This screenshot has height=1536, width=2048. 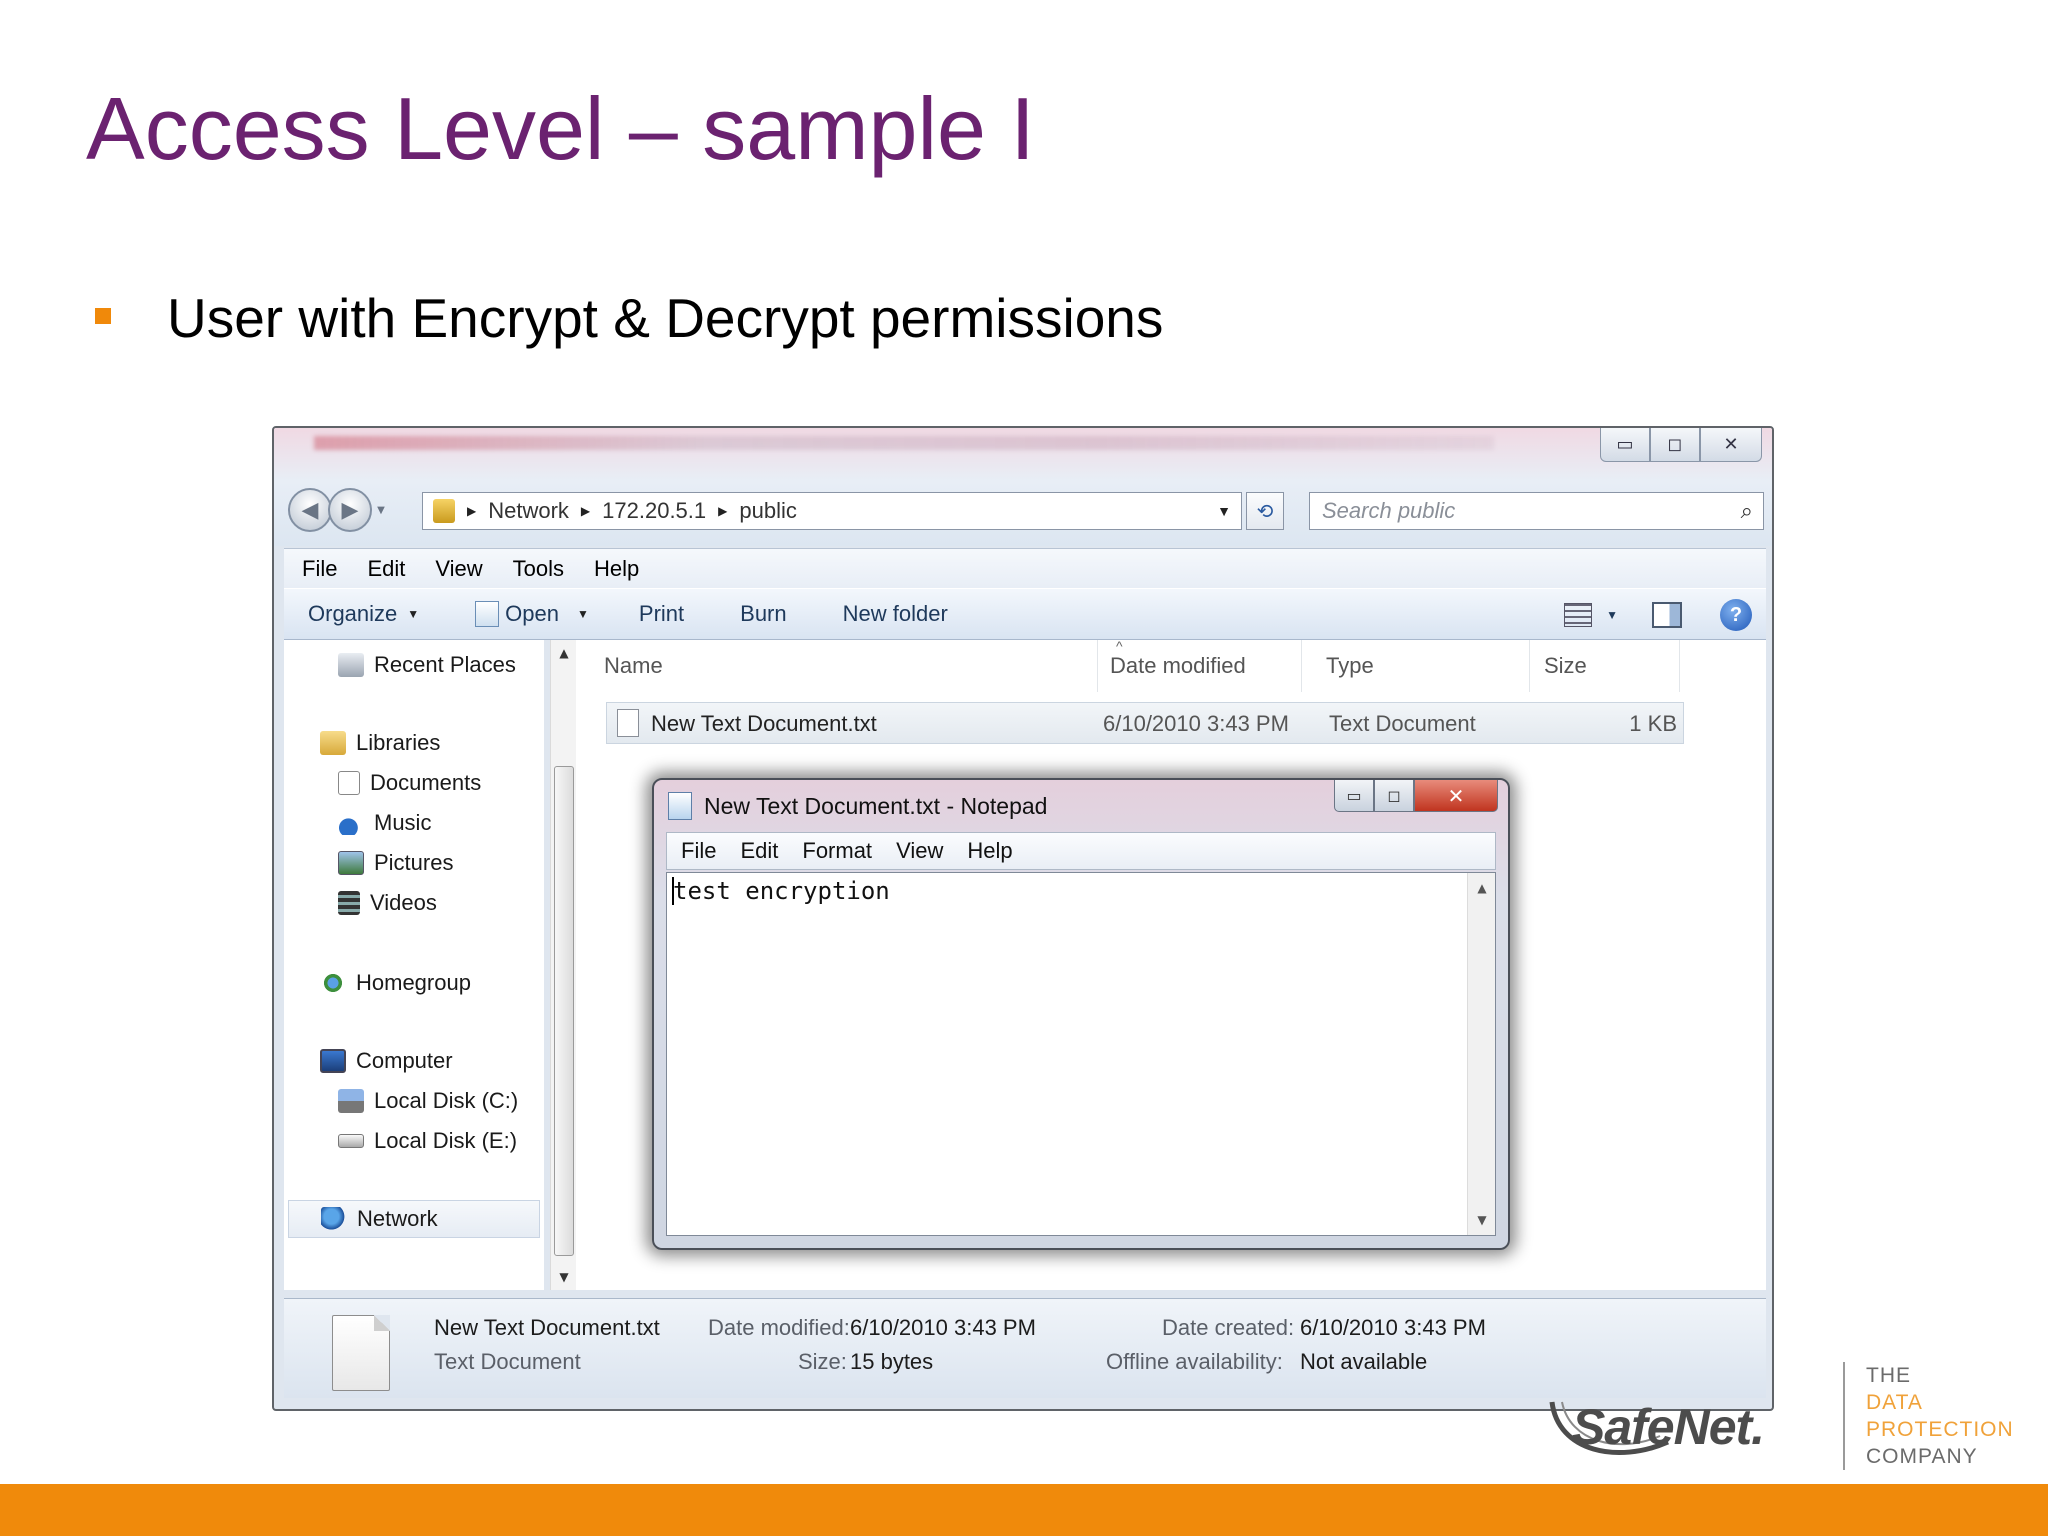 What do you see at coordinates (427, 665) in the screenshot?
I see `sidebar-item-recent-places: Recent Places` at bounding box center [427, 665].